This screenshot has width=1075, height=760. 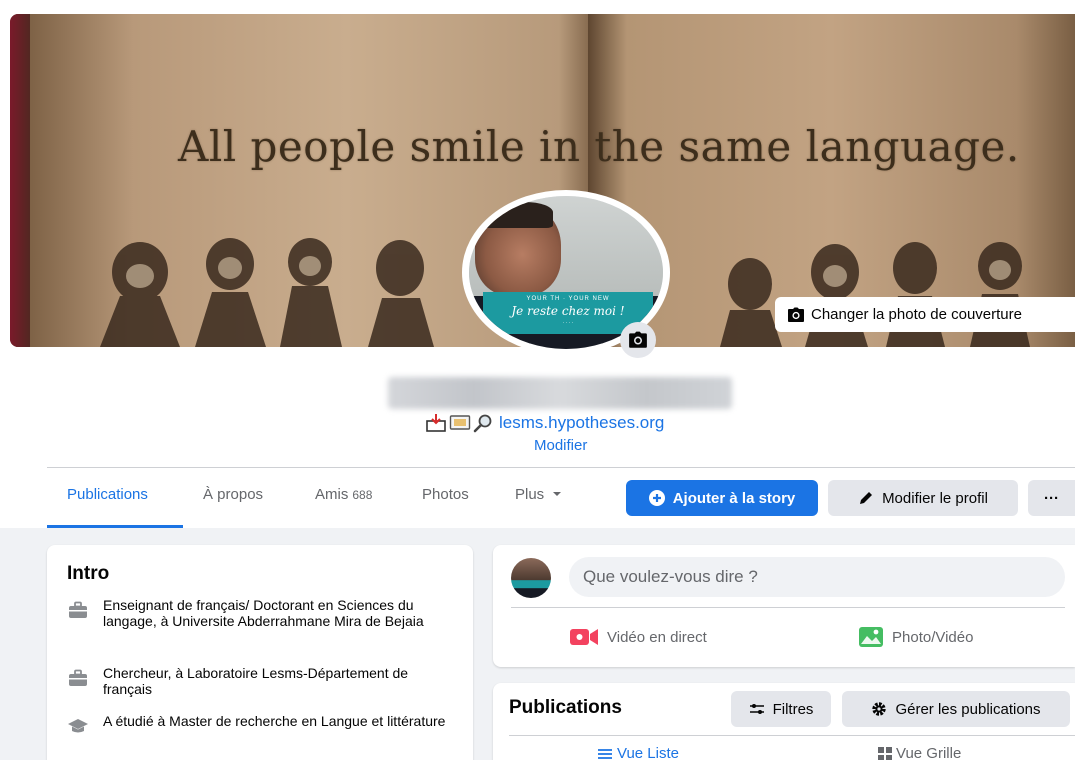 I want to click on tab-publications: Publications, so click(x=107, y=494).